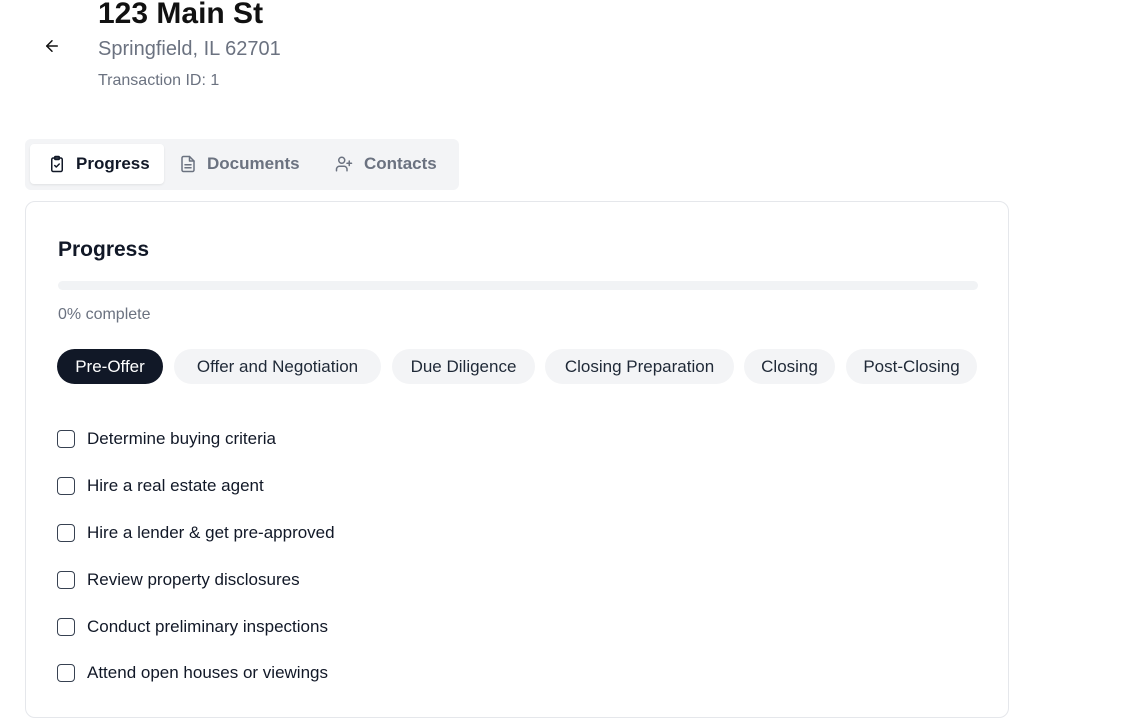 This screenshot has width=1121, height=720. I want to click on progress-bar, so click(518, 285).